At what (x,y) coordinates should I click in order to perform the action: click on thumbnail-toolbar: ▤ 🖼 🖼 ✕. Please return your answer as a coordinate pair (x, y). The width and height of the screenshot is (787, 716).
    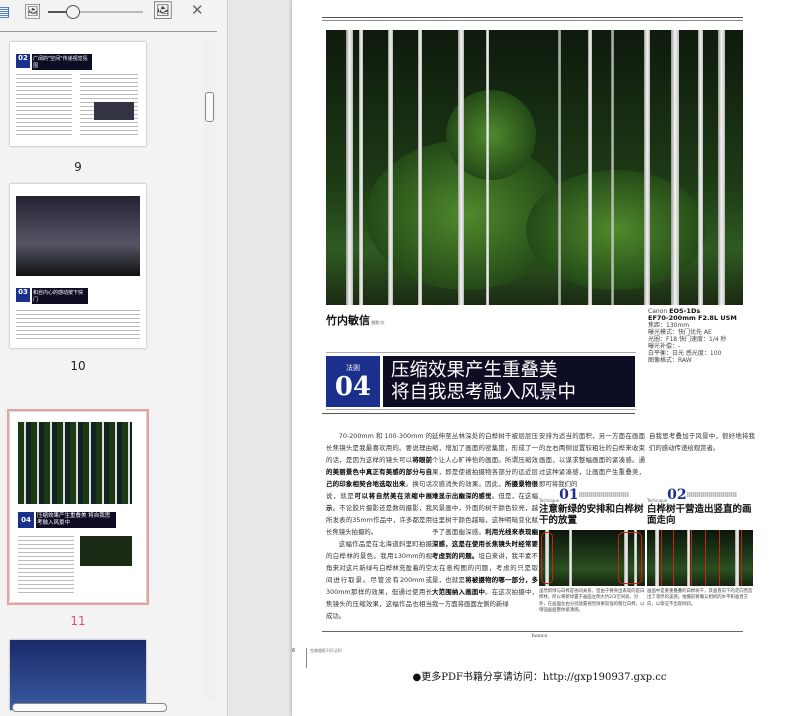
    Looking at the image, I should click on (114, 16).